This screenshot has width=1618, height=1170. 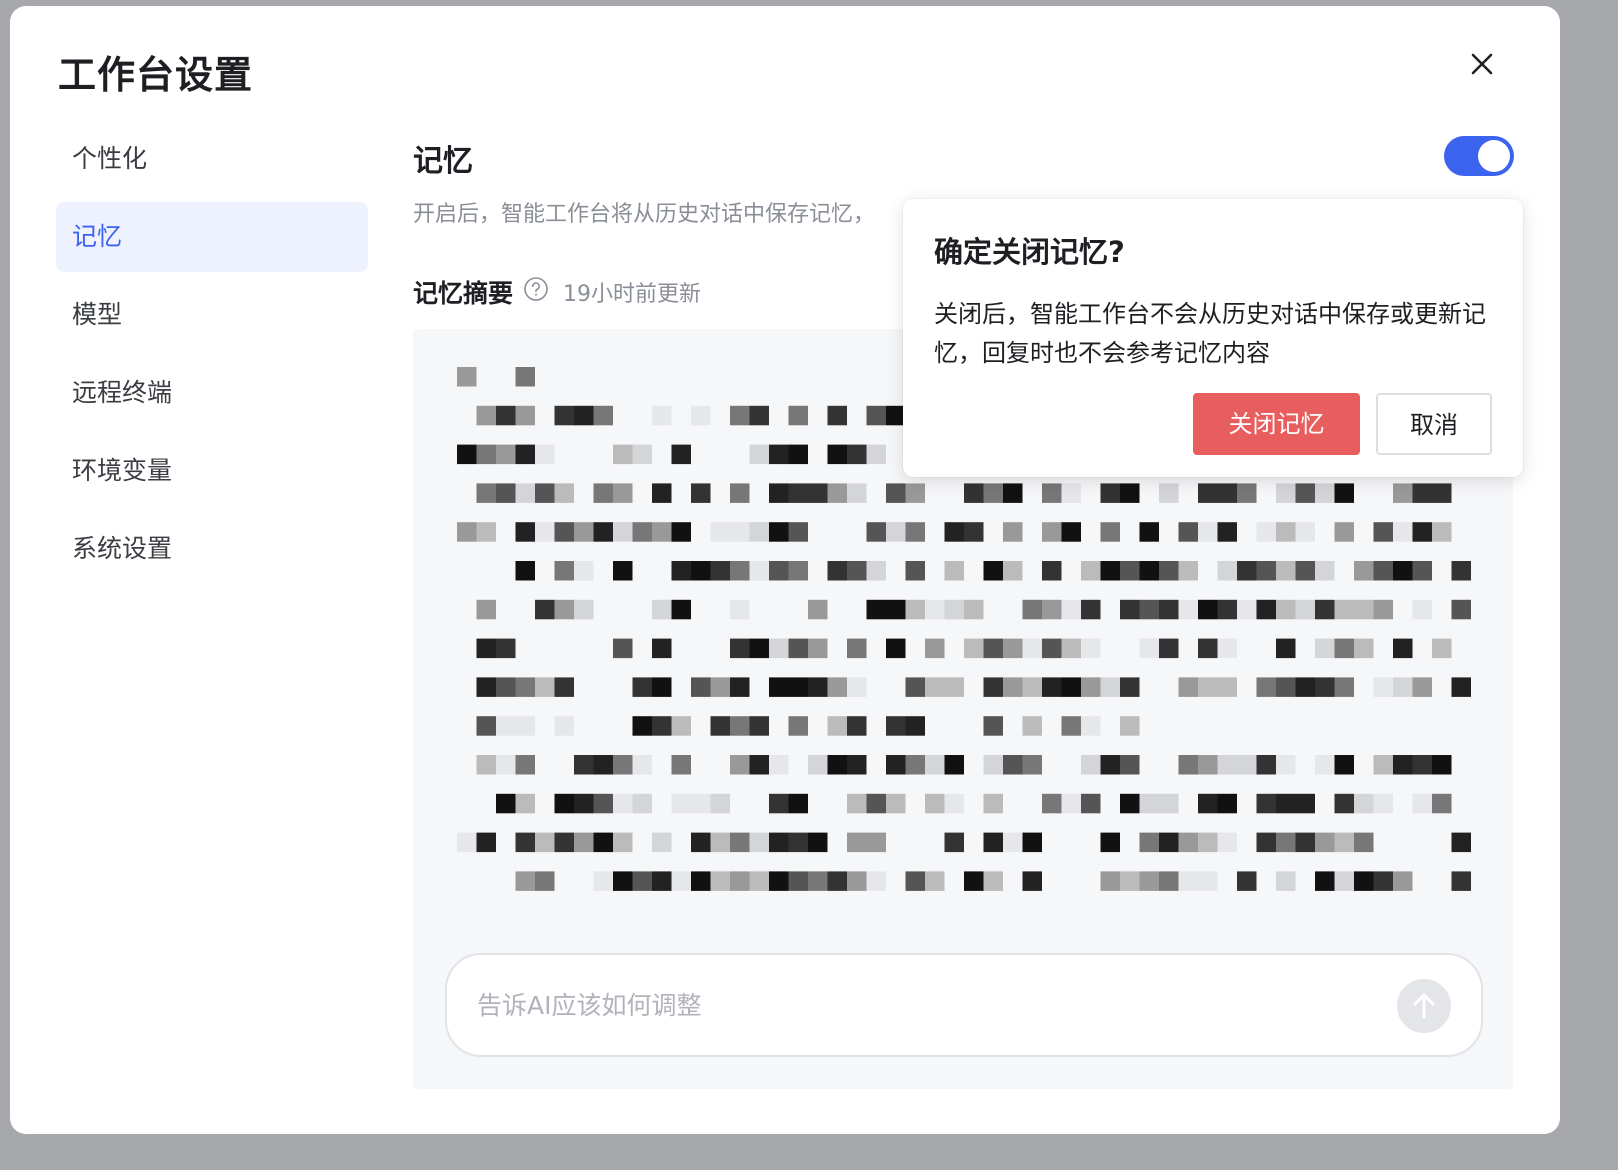 What do you see at coordinates (212, 393) in the screenshot?
I see `nav-item-remote-terminal: 远程终端` at bounding box center [212, 393].